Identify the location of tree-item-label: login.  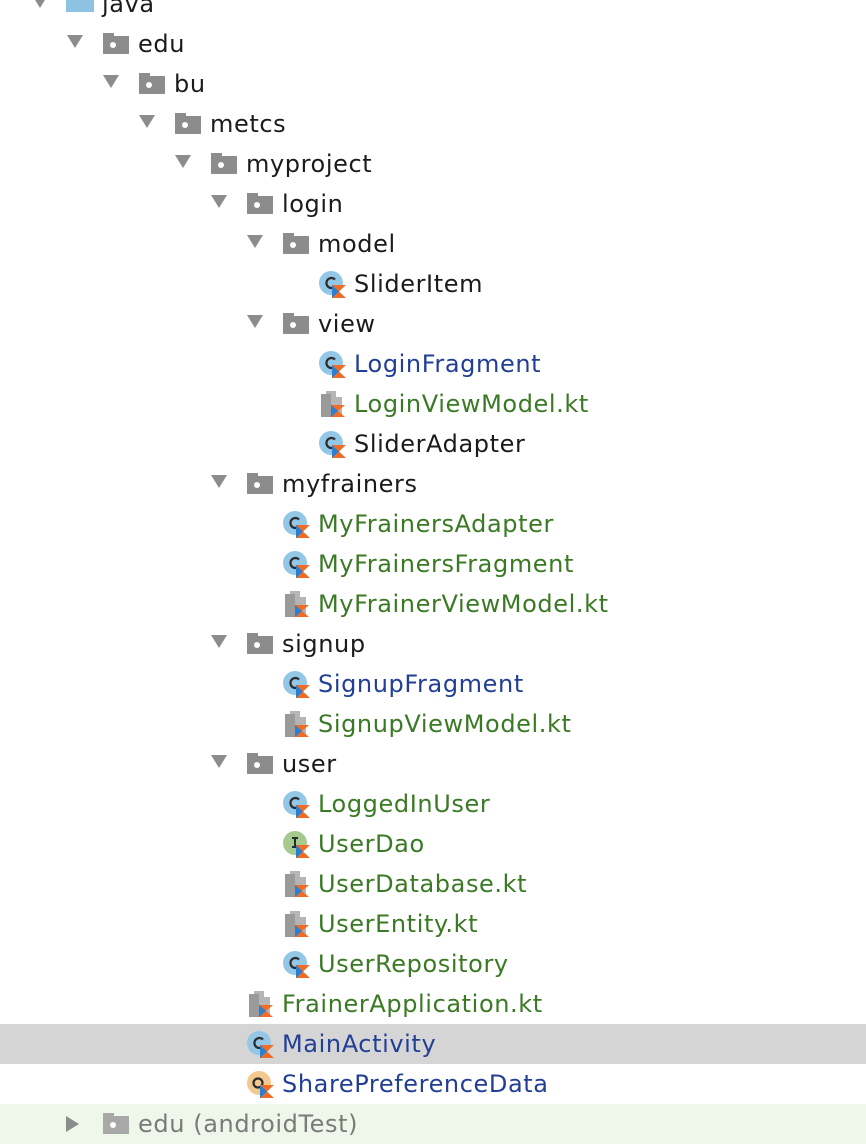
(313, 204).